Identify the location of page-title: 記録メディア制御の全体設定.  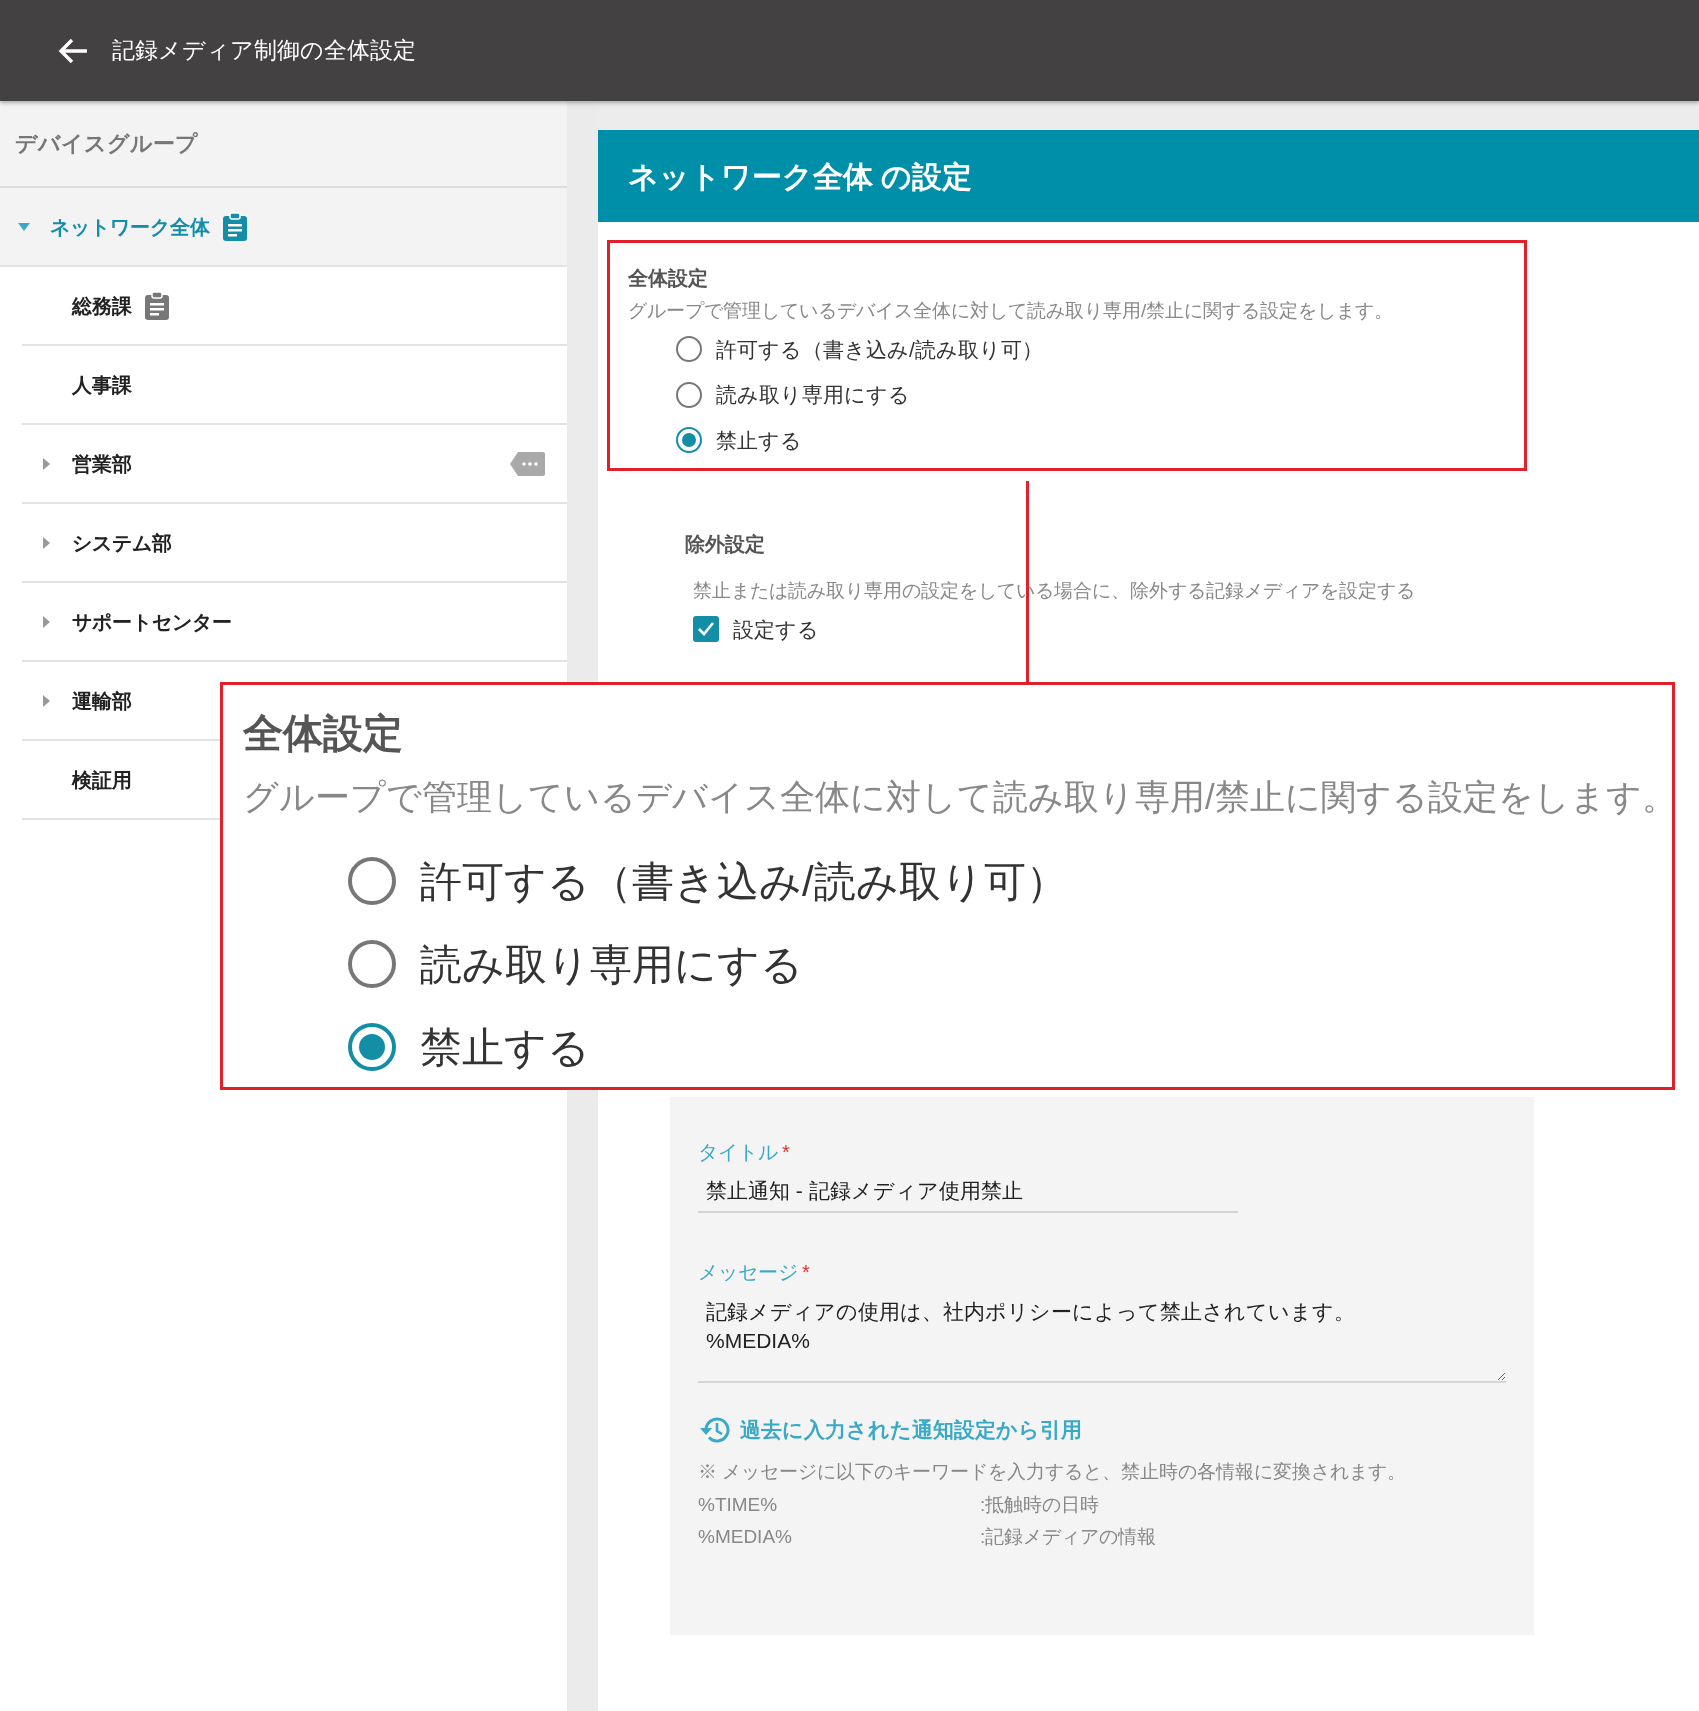
(264, 51).